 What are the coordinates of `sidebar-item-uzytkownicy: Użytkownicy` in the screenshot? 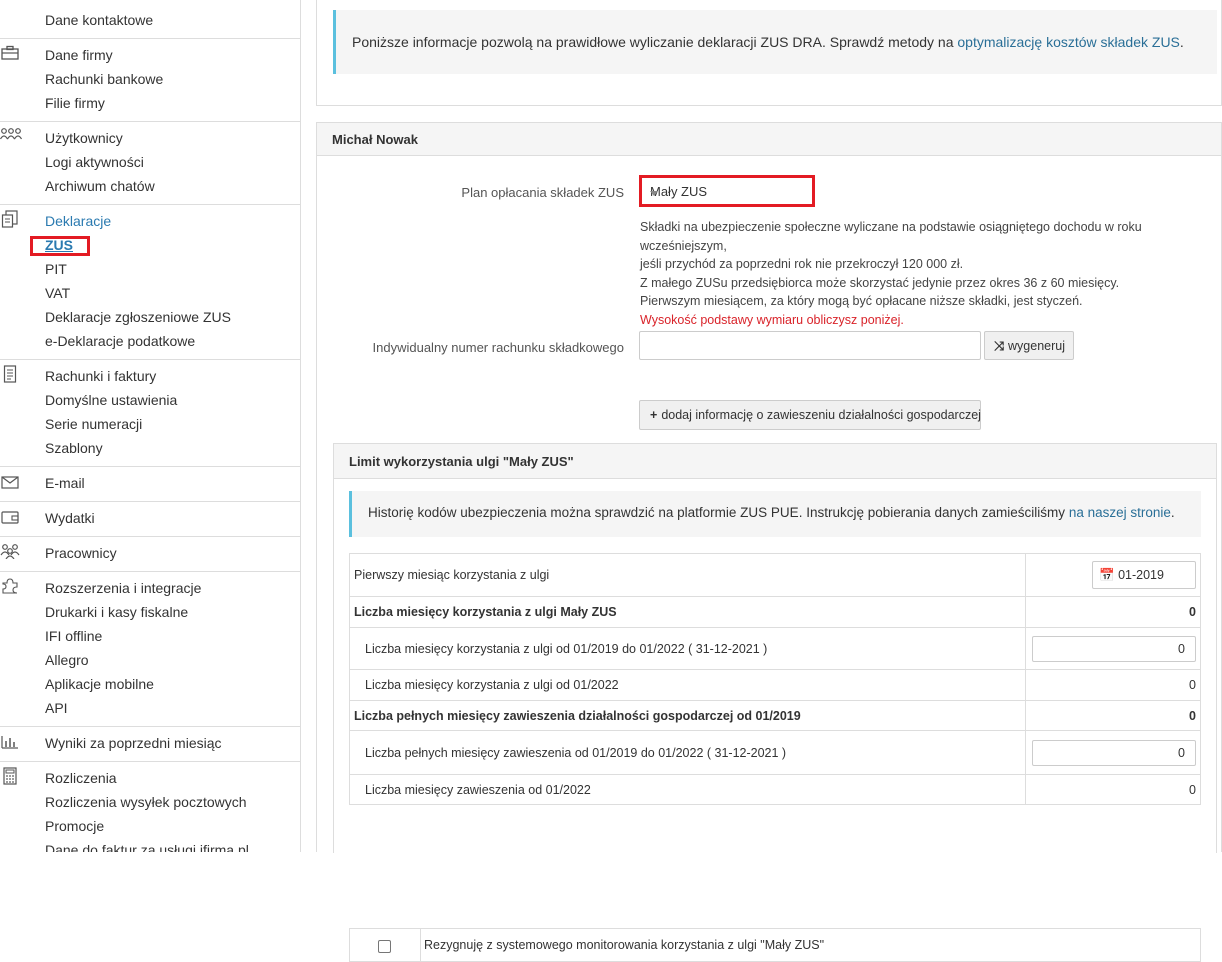 It's located at (84, 138).